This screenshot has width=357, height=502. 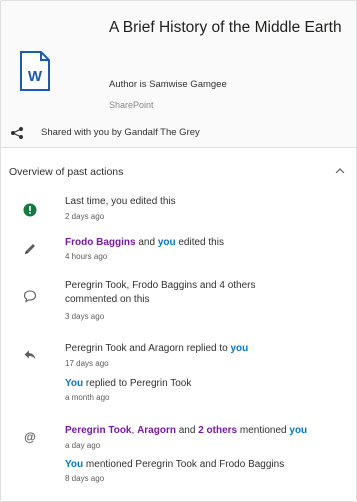 What do you see at coordinates (144, 242) in the screenshot?
I see `activity-text: Frodo Baggins and you edited this` at bounding box center [144, 242].